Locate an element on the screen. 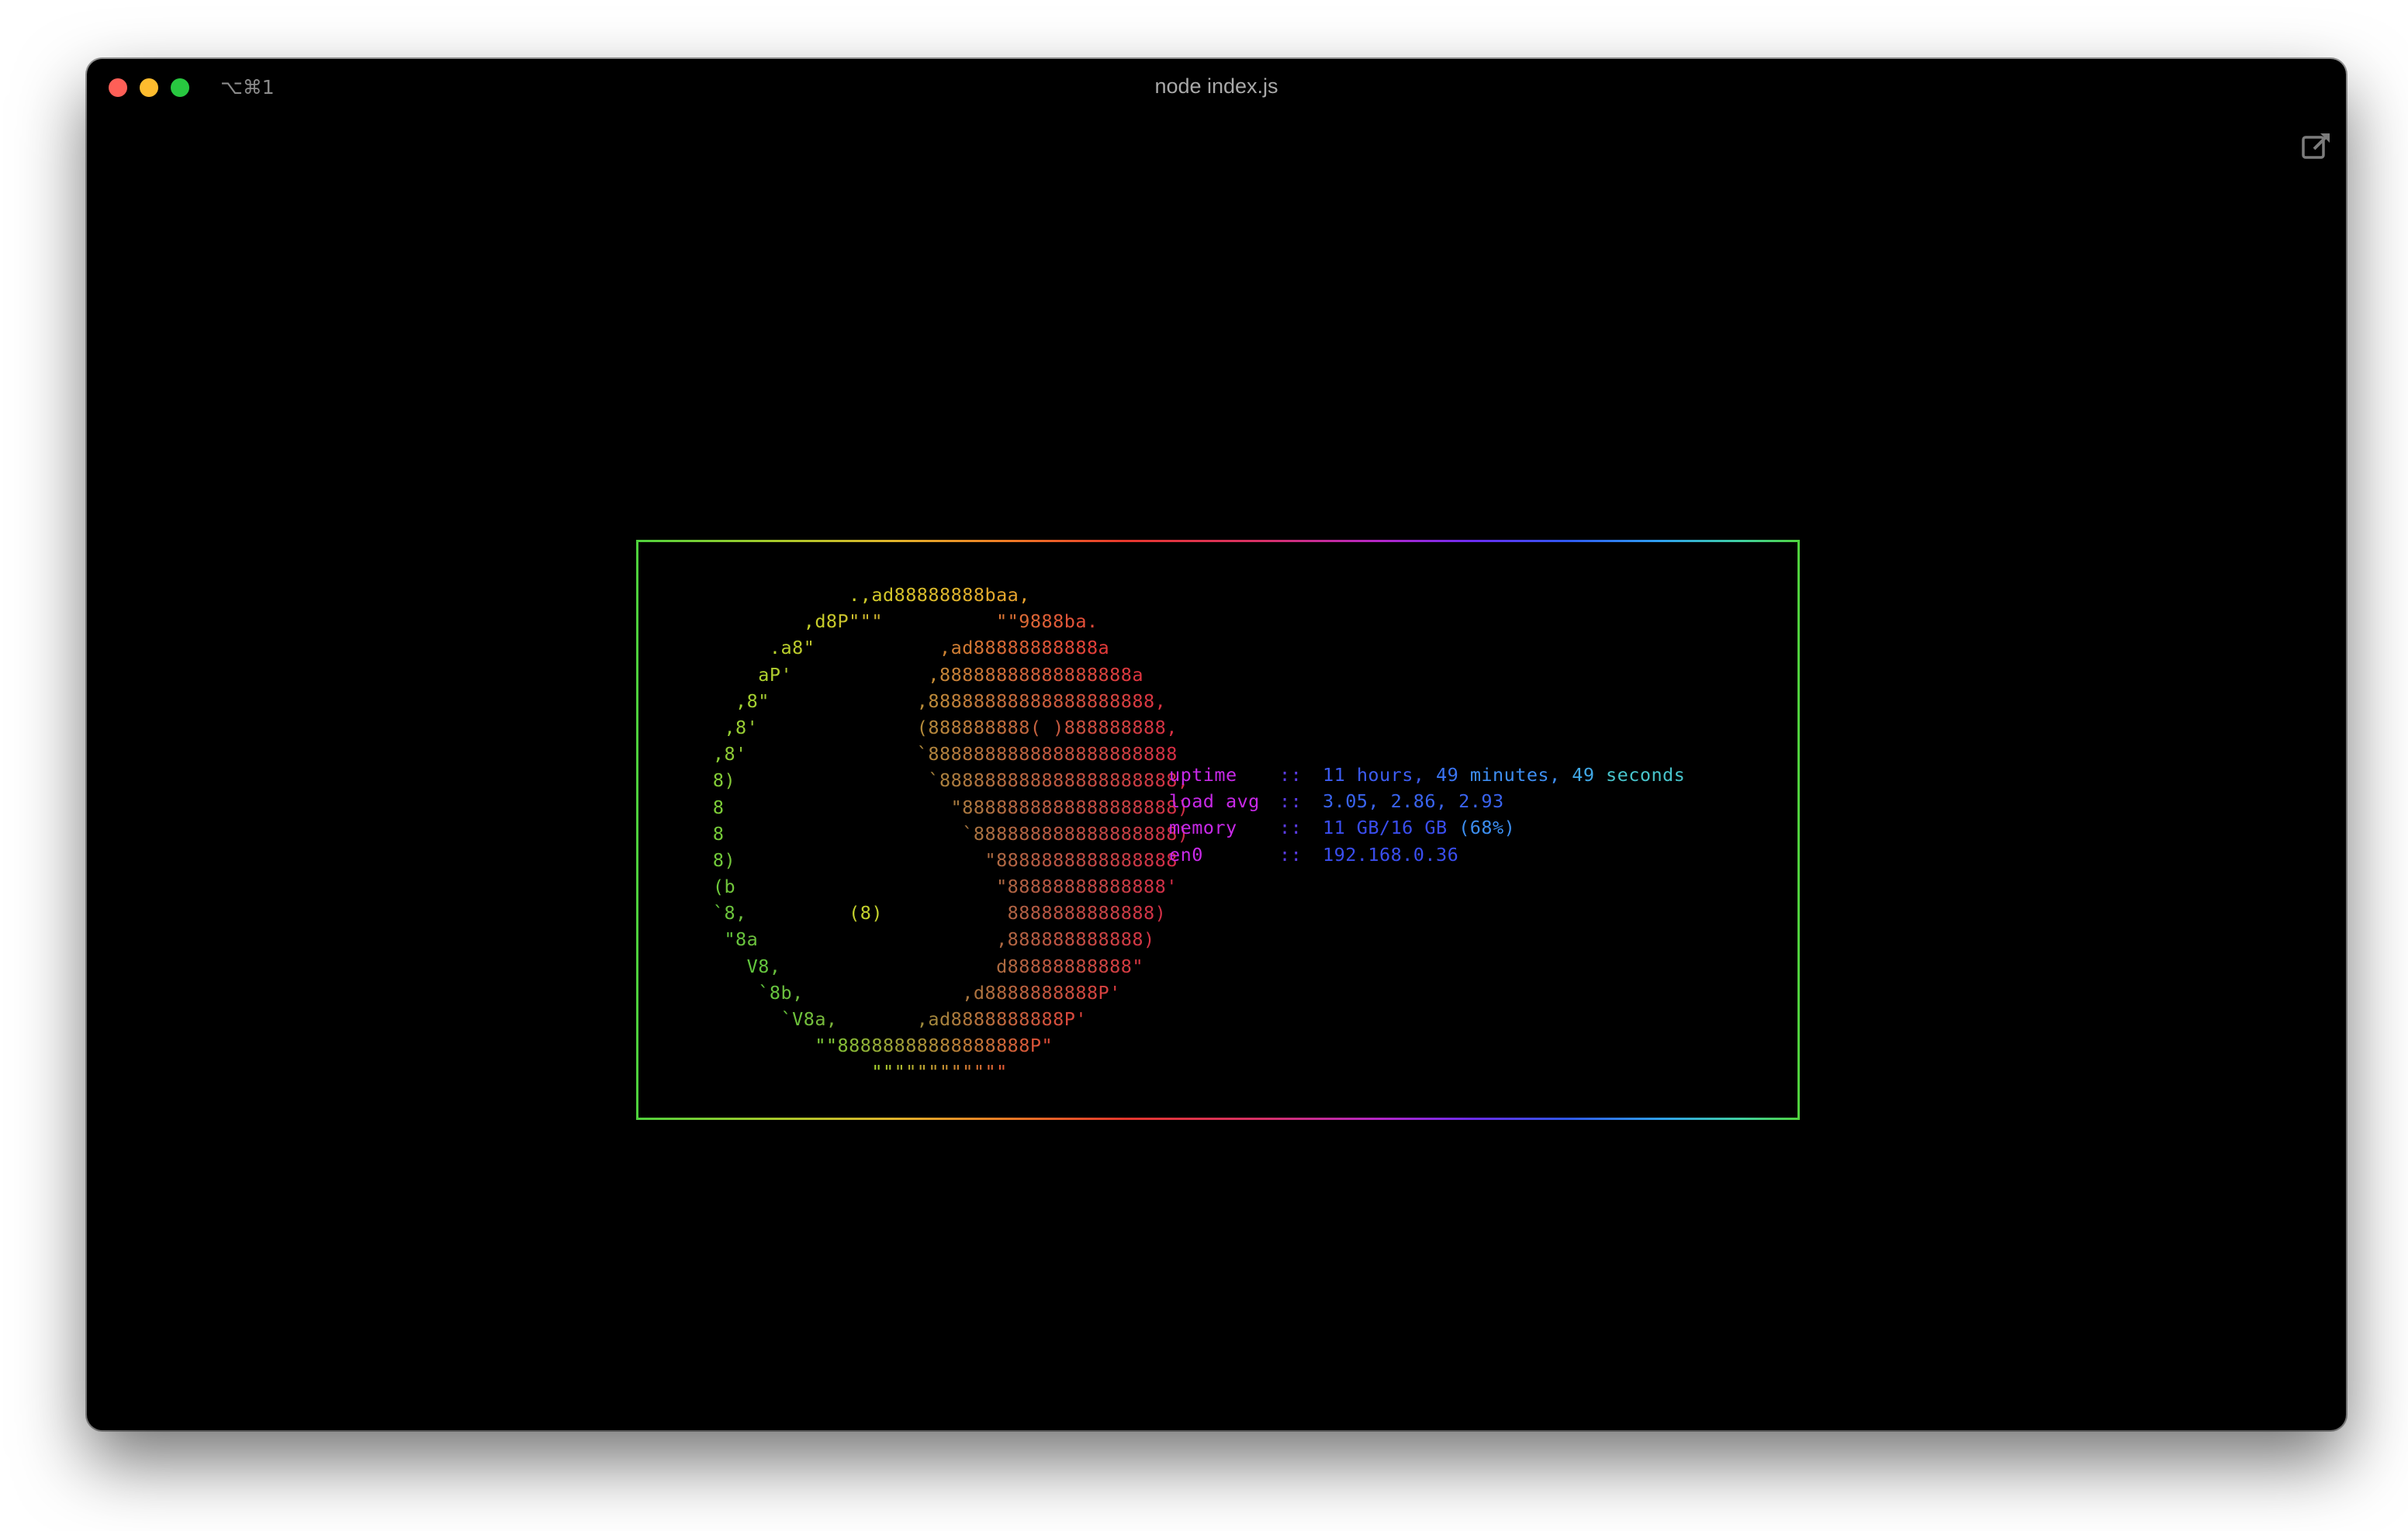 Image resolution: width=2408 pixels, height=1531 pixels. load-avg-value: 3.05, 2.86, 2.93 is located at coordinates (1413, 801).